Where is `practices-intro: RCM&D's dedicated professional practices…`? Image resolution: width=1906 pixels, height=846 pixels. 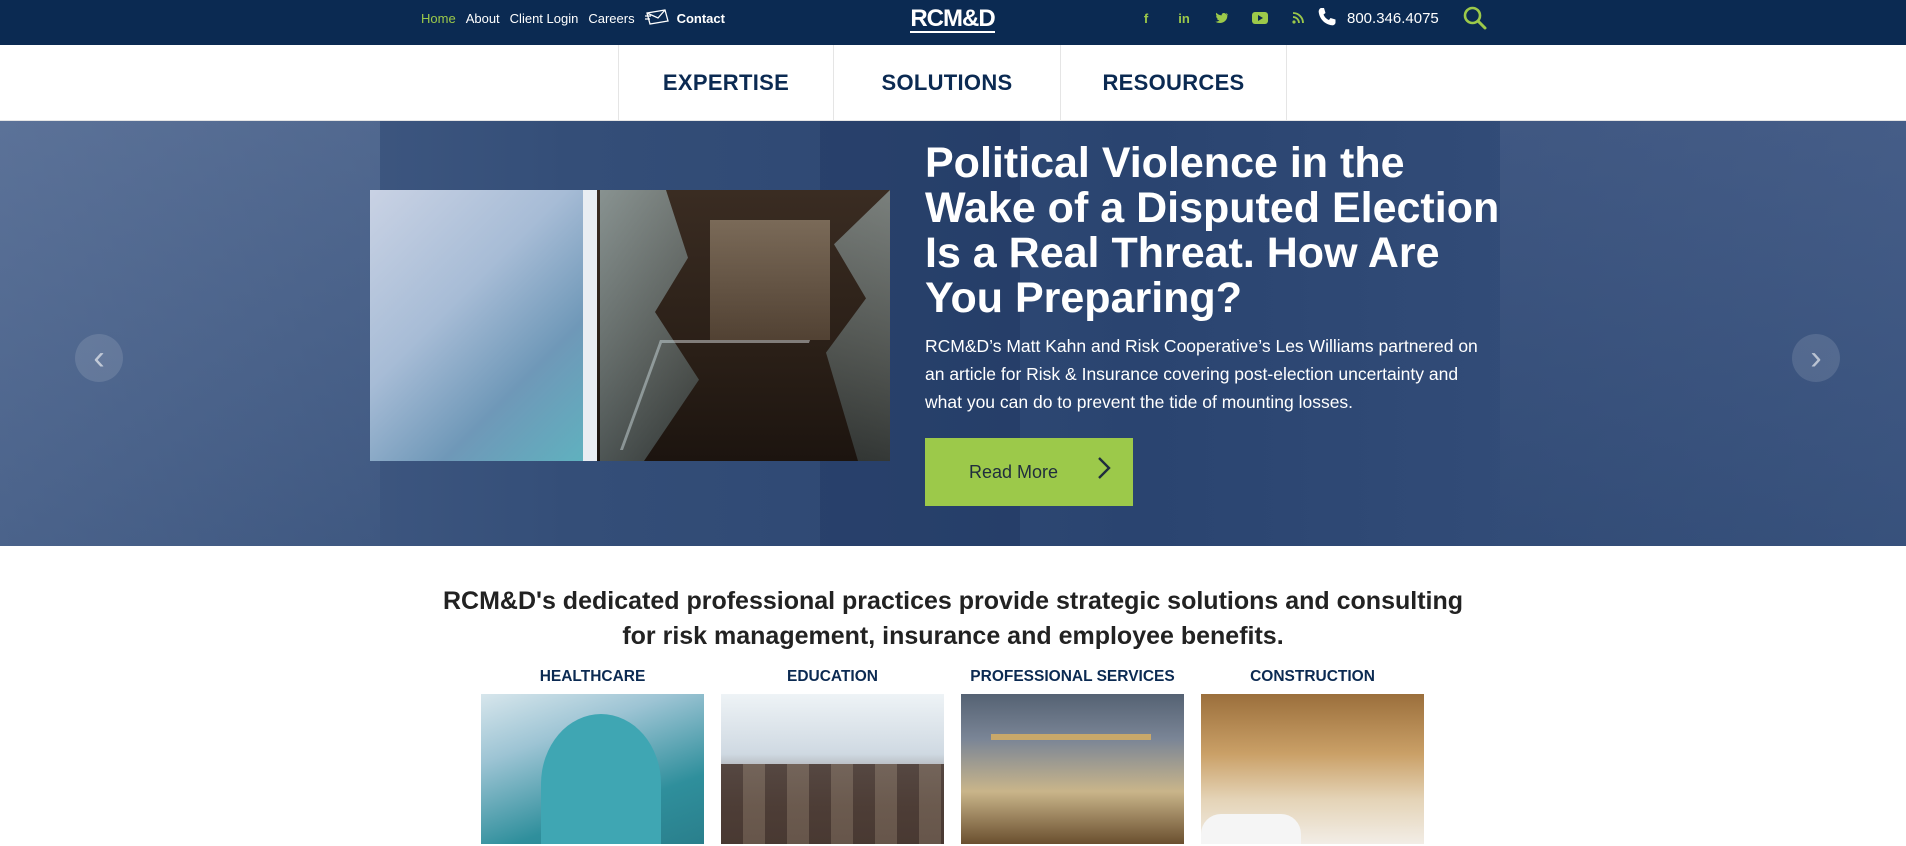
practices-intro: RCM&D's dedicated professional practices… is located at coordinates (953, 618).